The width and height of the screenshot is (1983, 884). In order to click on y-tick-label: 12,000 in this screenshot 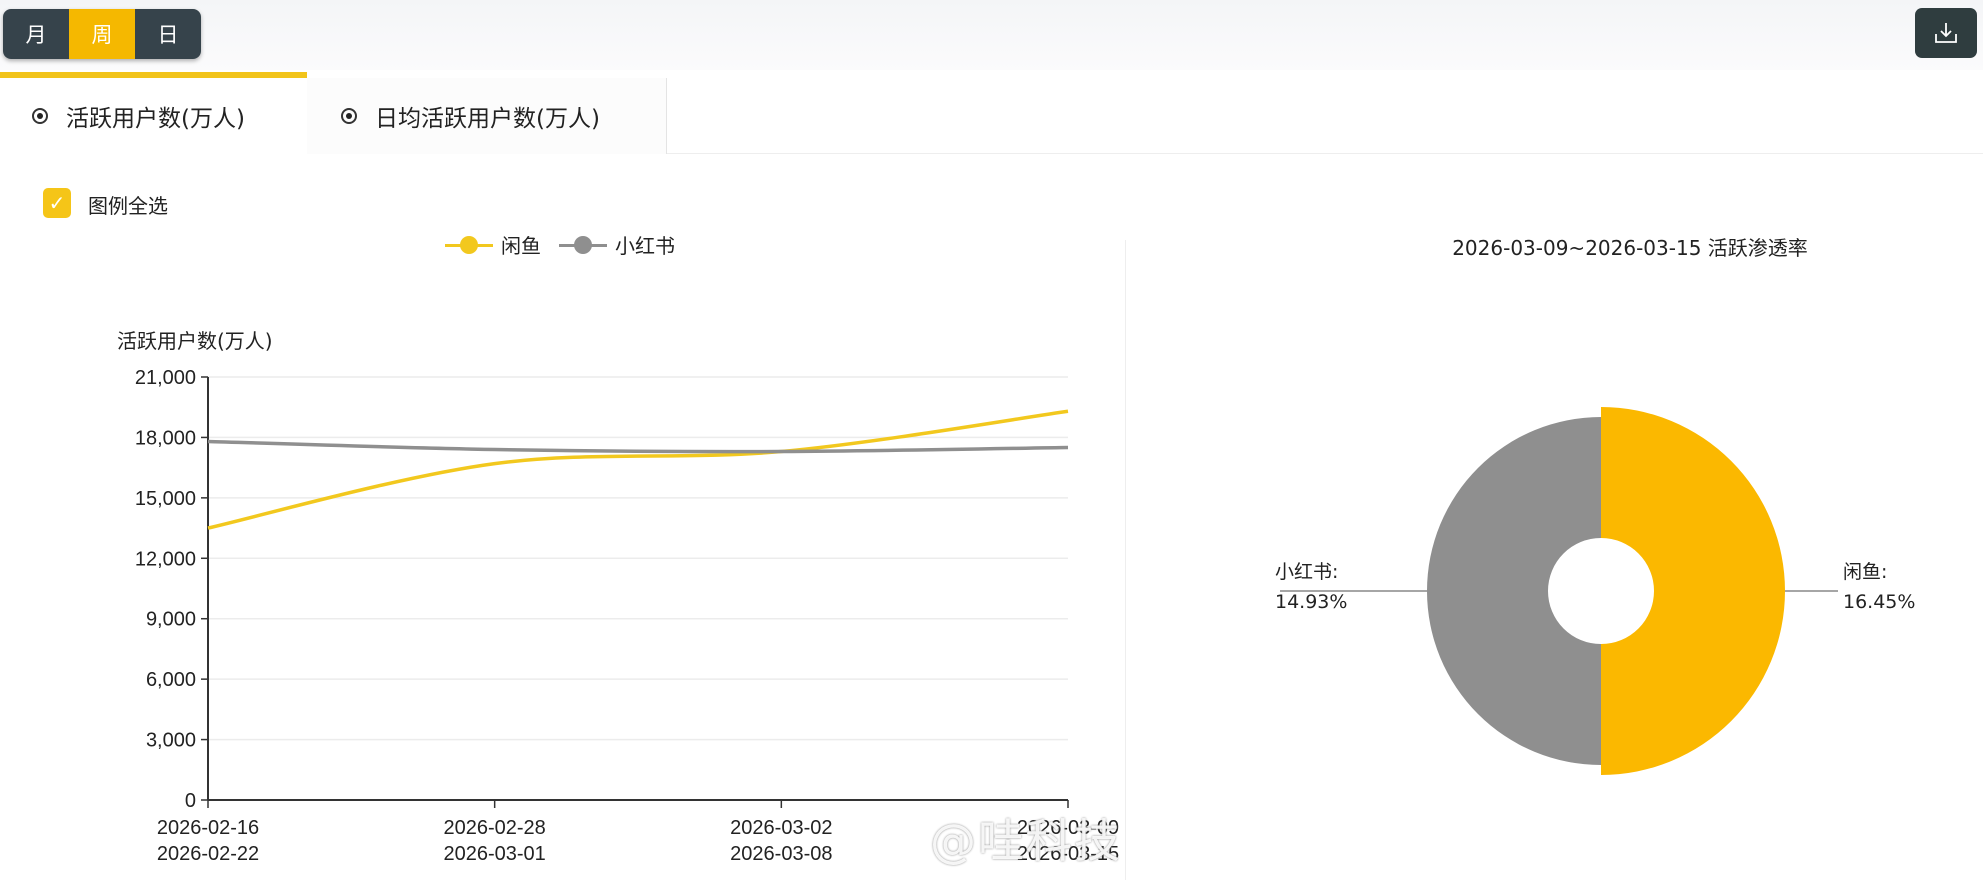, I will do `click(165, 559)`.